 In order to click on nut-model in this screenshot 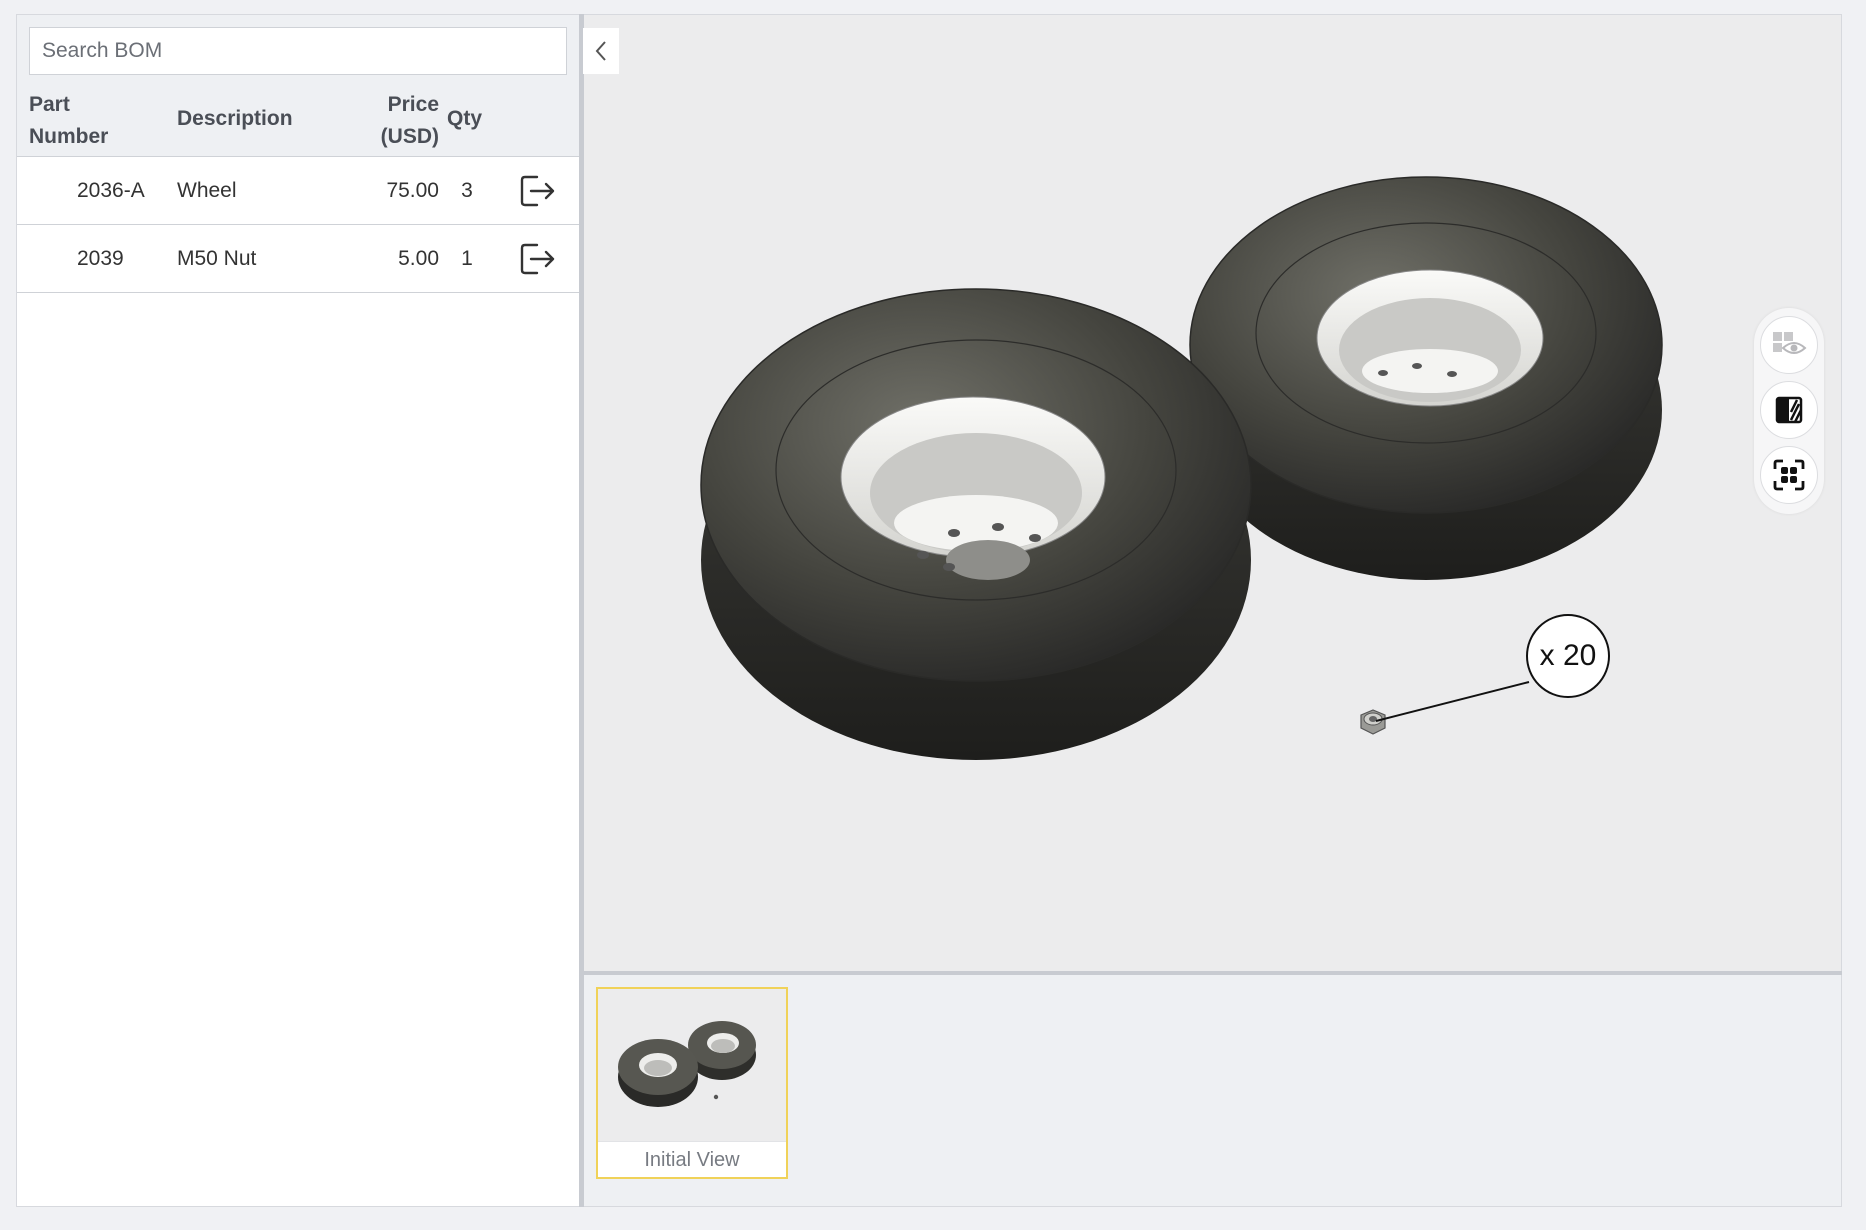, I will do `click(1373, 722)`.